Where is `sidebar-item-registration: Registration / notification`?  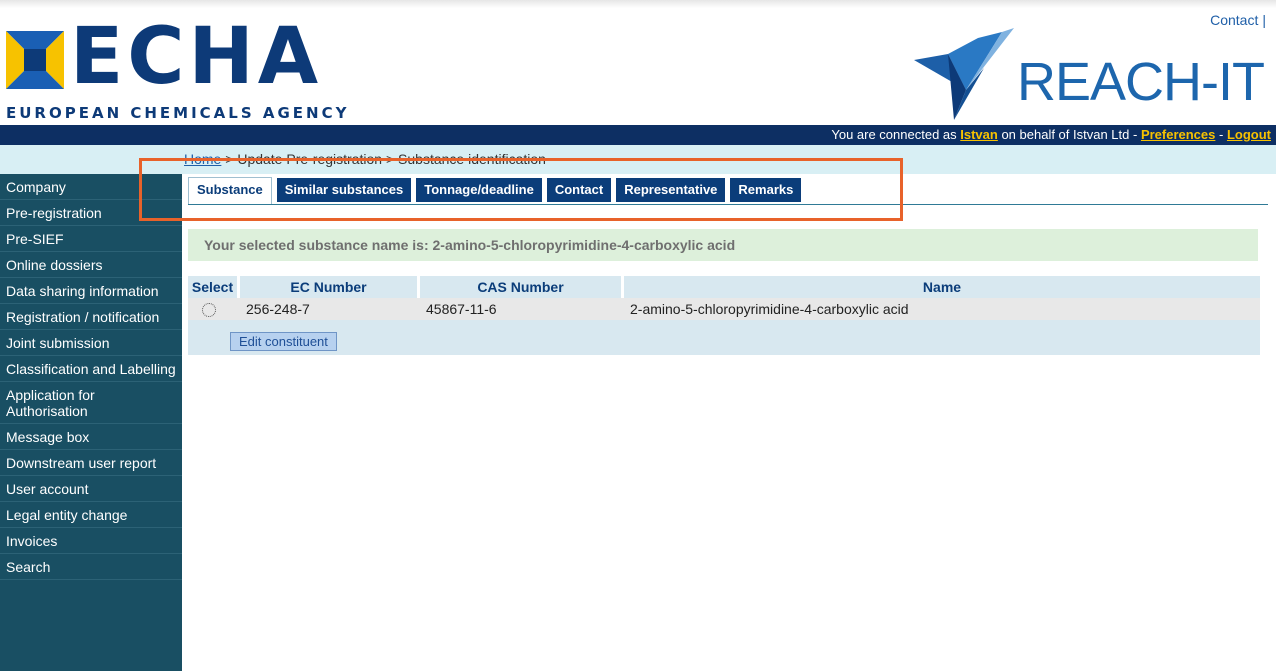 sidebar-item-registration: Registration / notification is located at coordinates (91, 317).